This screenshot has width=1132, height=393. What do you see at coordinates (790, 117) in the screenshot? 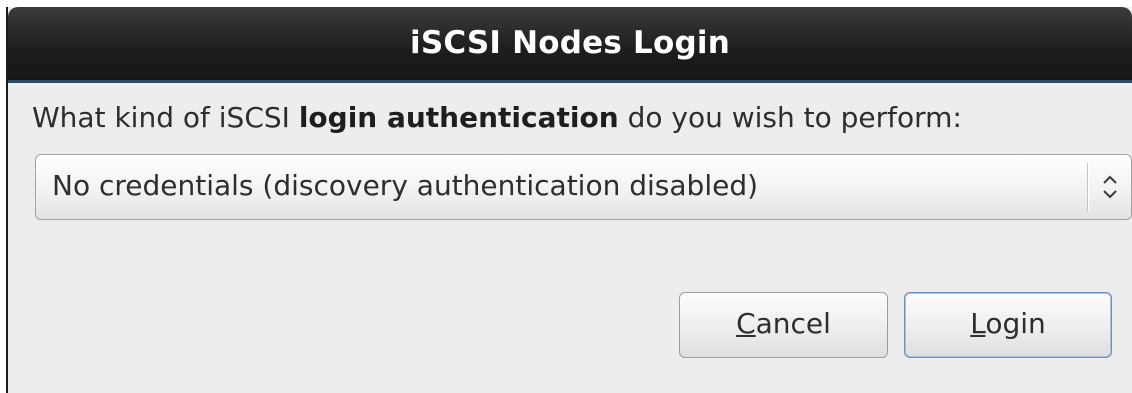
I see `prompt-text-after: do you wish to perform:` at bounding box center [790, 117].